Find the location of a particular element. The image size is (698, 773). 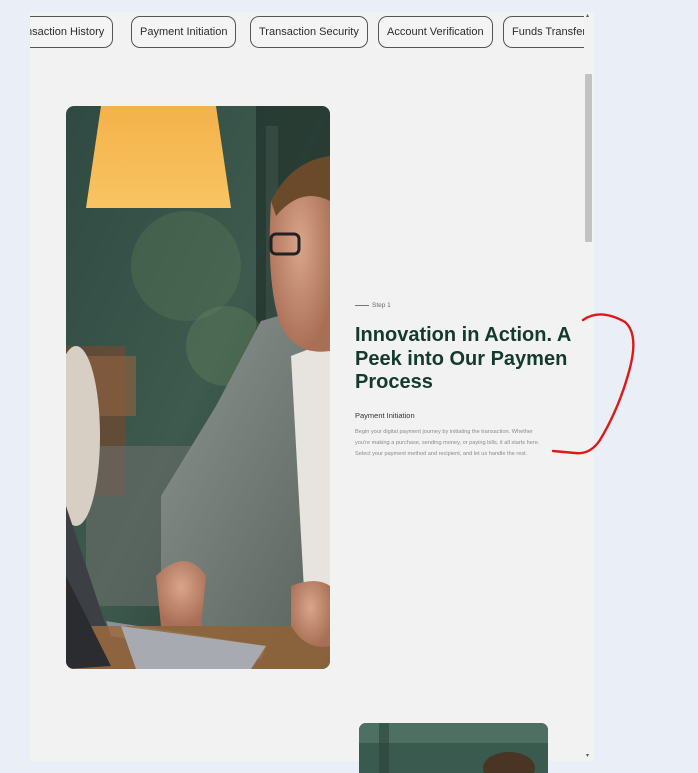

scroll-down-arrow-icon: ▾ is located at coordinates (587, 755).